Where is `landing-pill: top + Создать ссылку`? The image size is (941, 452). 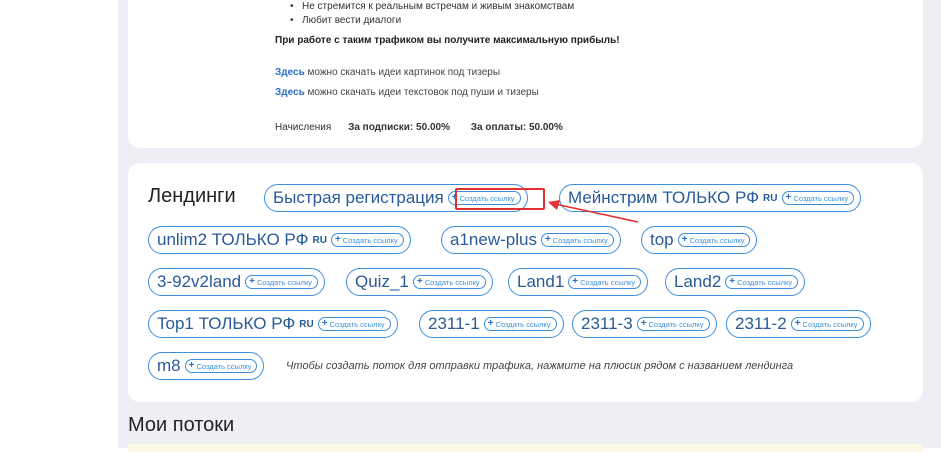
landing-pill: top + Создать ссылку is located at coordinates (699, 240).